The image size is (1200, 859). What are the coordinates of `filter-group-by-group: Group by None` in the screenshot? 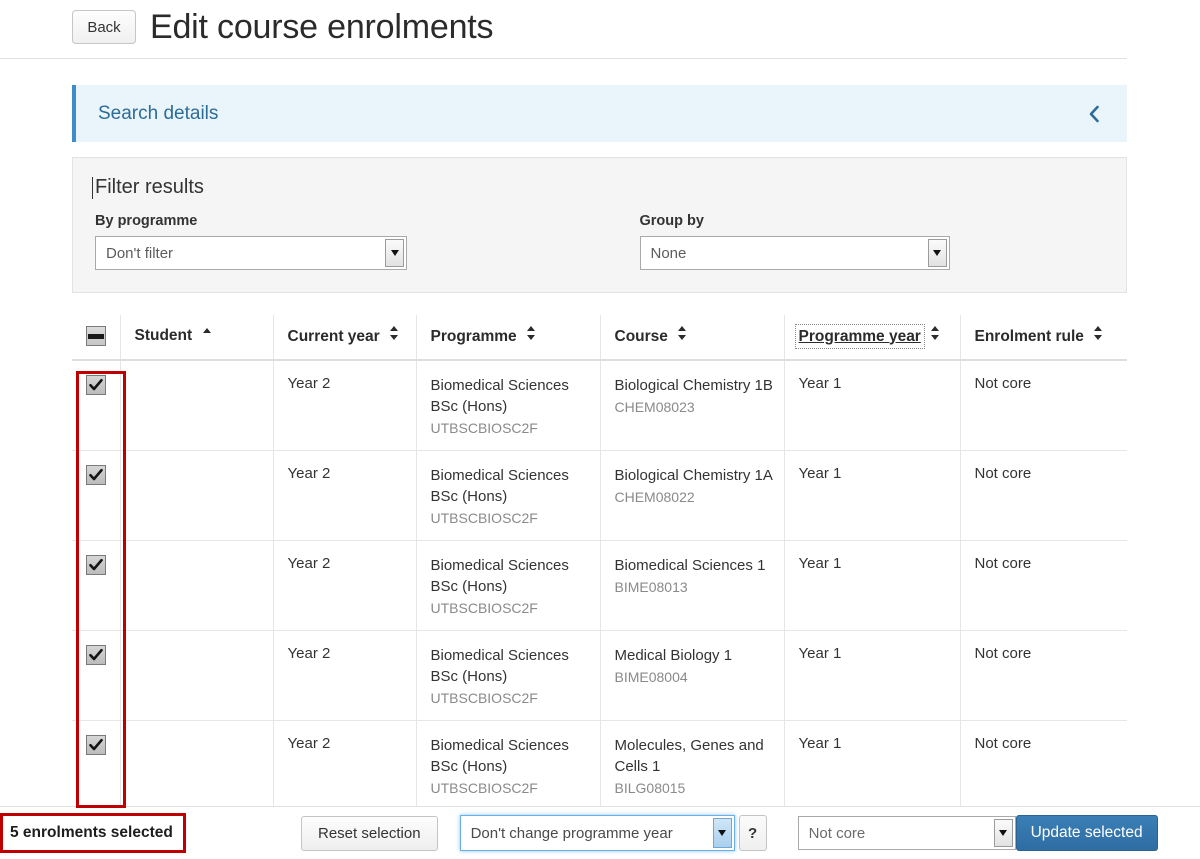 It's located at (852, 241).